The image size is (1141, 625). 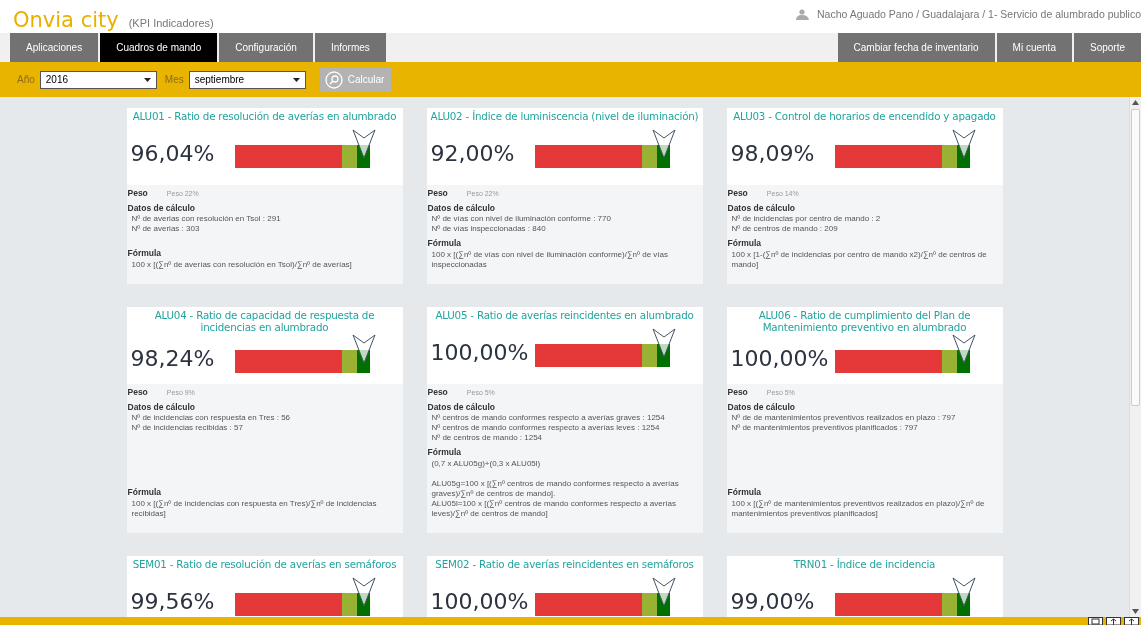 I want to click on datos-line: Nº de averias con resolución en Tsol : 291, so click(x=206, y=219).